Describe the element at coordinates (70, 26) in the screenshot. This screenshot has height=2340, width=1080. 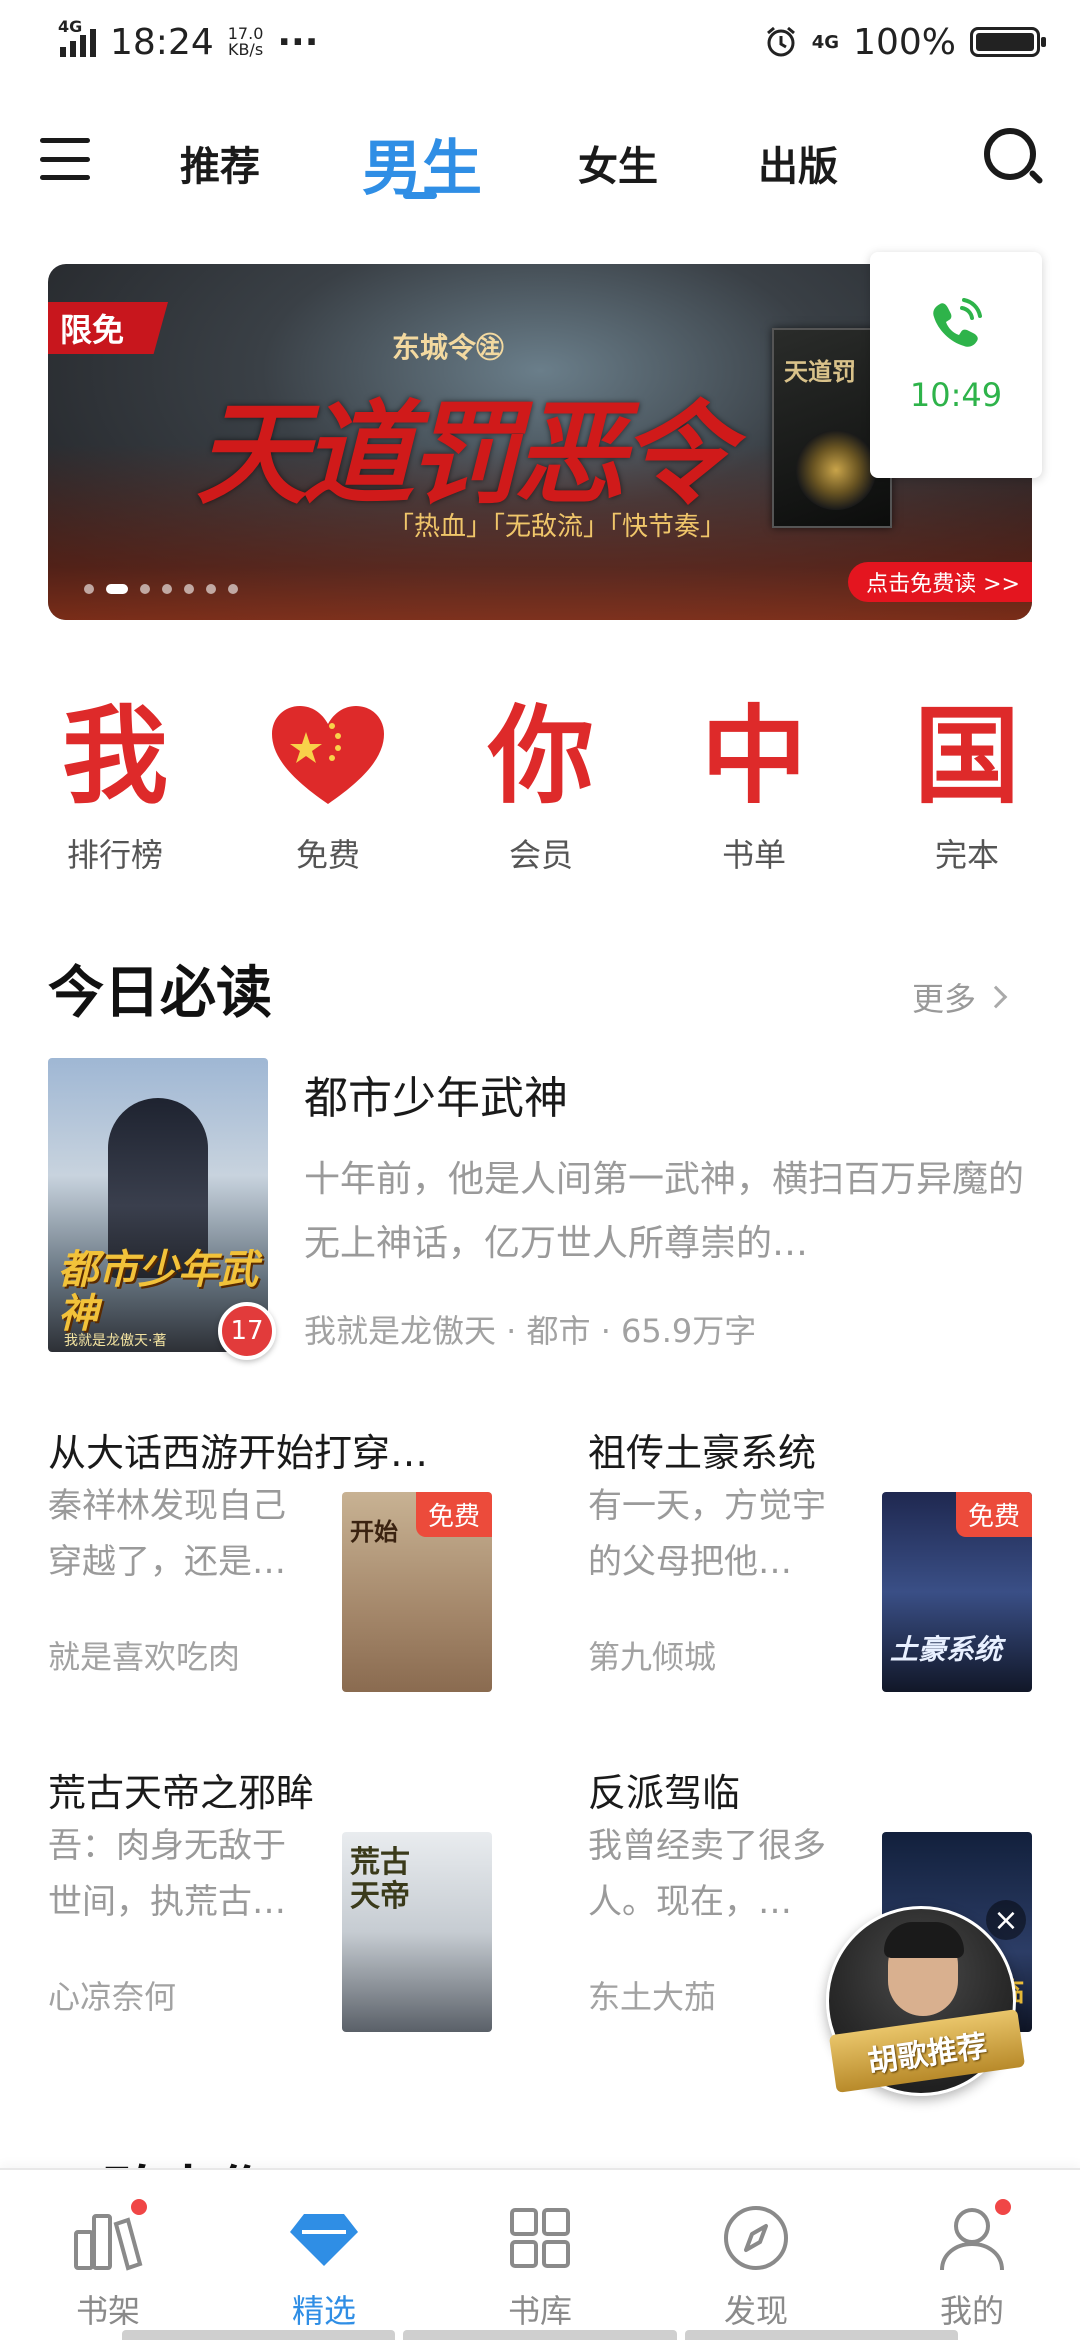
I see `network-type: 4G` at that location.